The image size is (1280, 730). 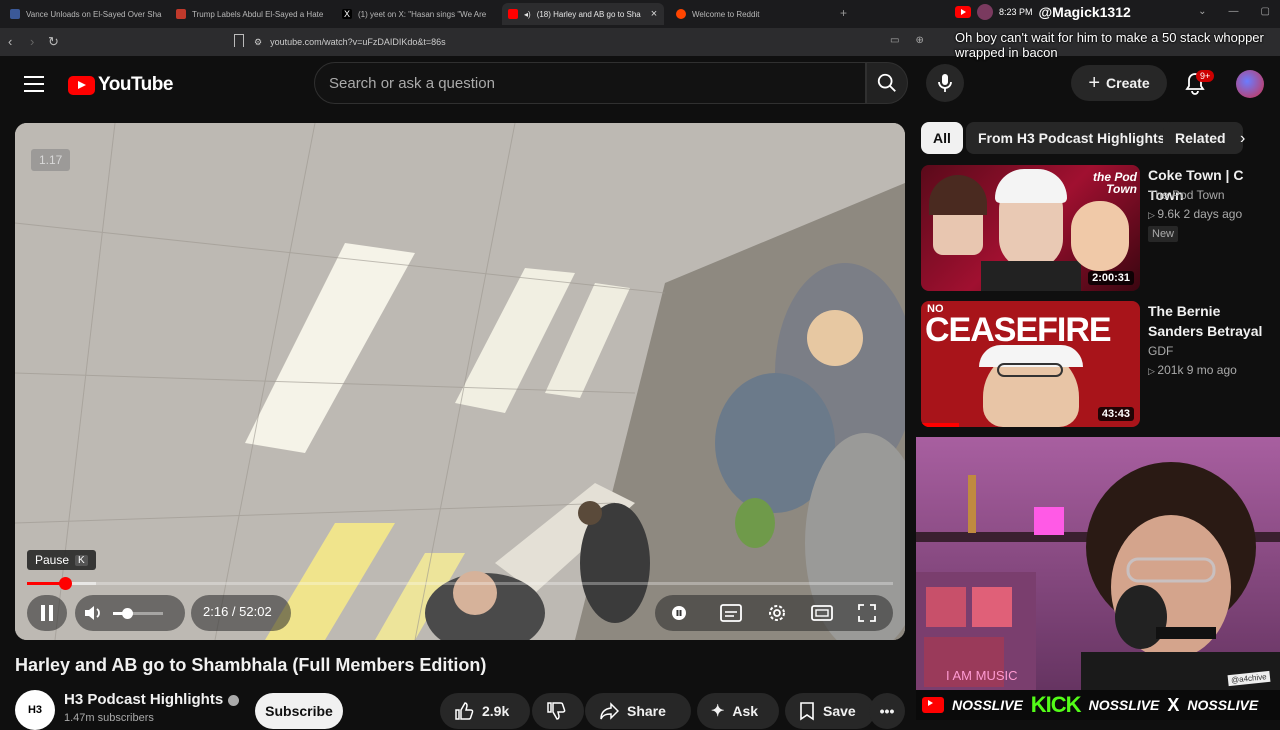 I want to click on chat-username: @Magick1312, so click(x=1084, y=12).